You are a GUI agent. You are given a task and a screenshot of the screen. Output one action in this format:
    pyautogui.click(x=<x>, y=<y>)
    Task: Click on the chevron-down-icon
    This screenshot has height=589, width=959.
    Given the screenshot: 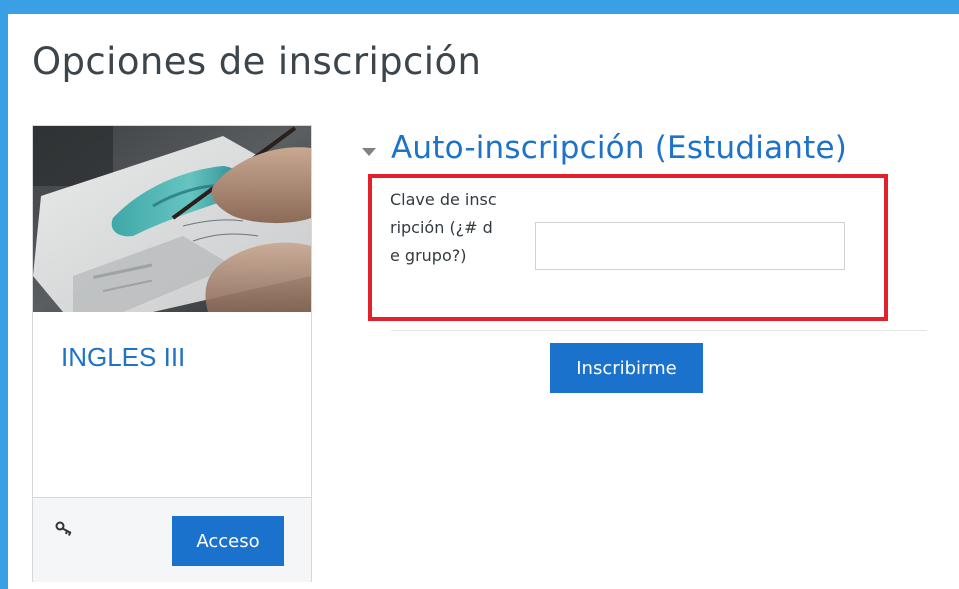 What is the action you would take?
    pyautogui.click(x=369, y=152)
    